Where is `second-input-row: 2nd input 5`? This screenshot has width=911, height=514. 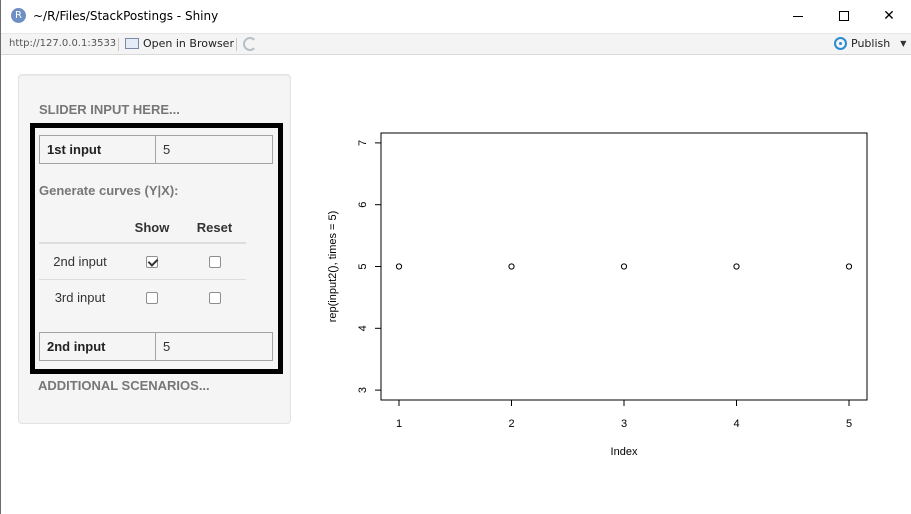
second-input-row: 2nd input 5 is located at coordinates (156, 346).